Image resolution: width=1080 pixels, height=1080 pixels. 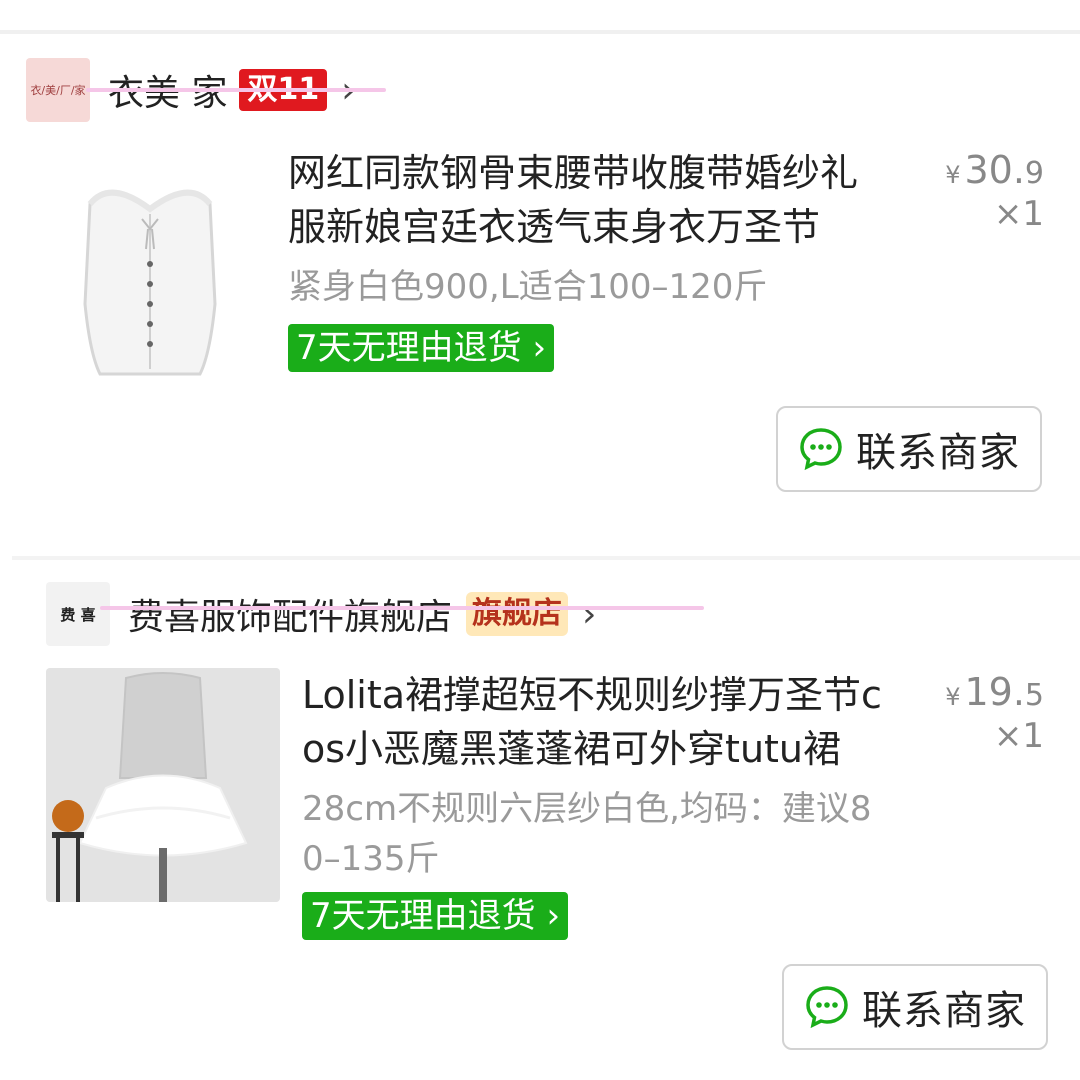 I want to click on product-title-line: 网红同款钢骨束腰带收腹带婚纱礼, so click(x=573, y=173).